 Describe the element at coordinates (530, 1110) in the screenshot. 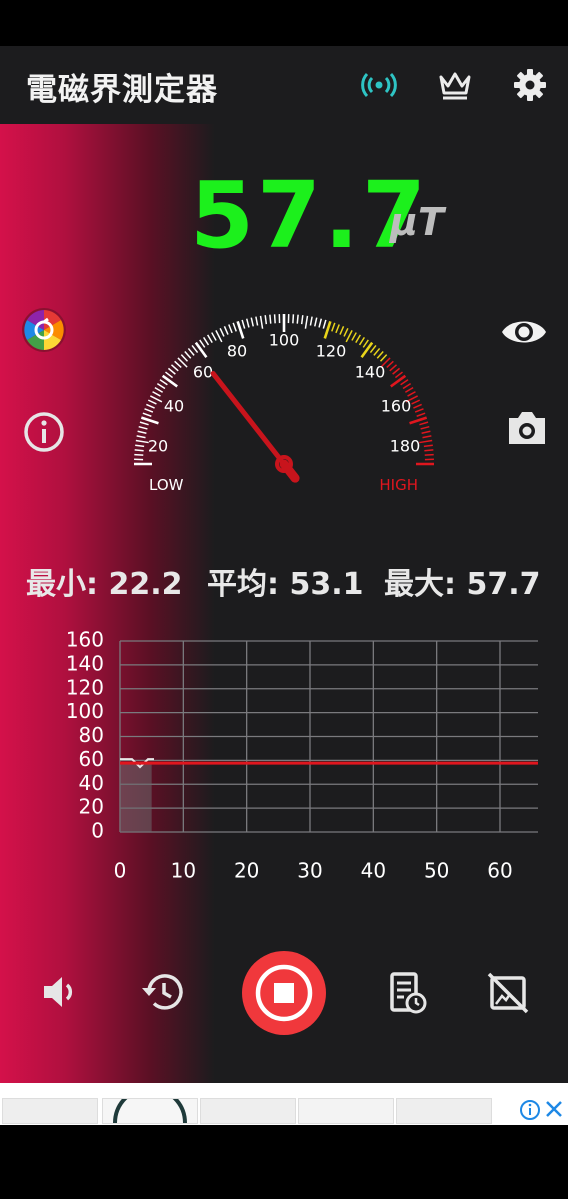

I see `ad-info-icon` at that location.